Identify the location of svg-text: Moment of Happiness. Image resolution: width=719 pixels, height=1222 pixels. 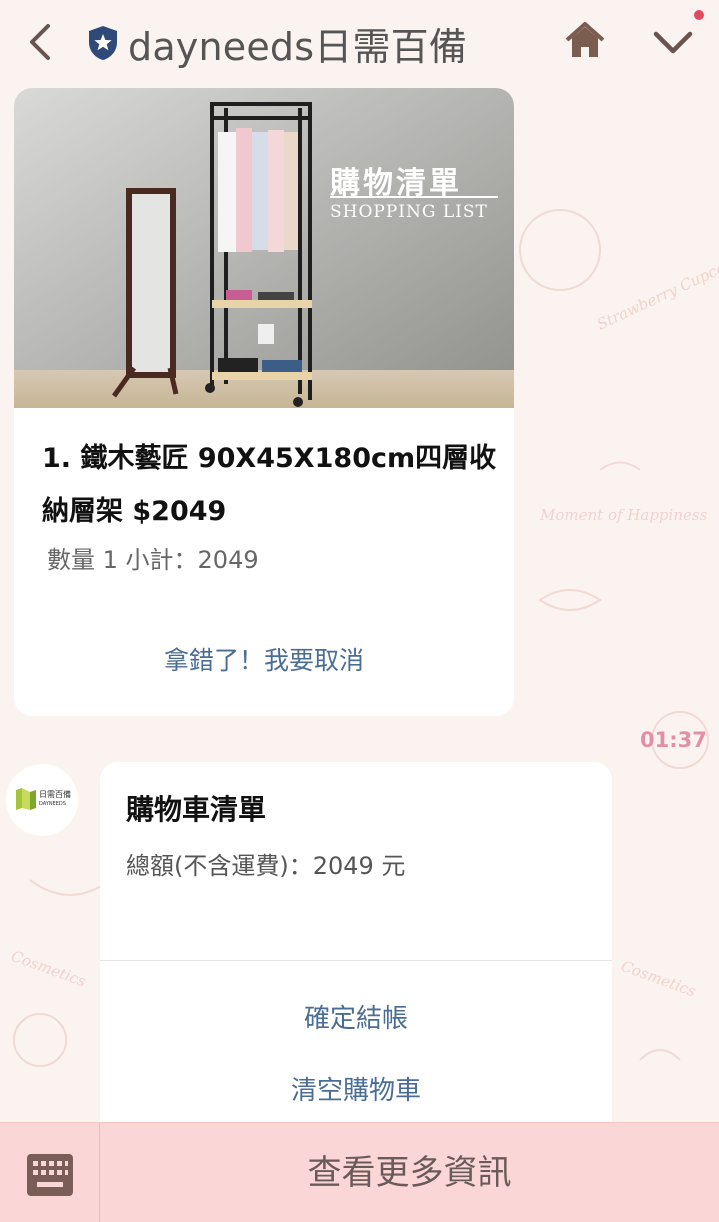
(623, 515).